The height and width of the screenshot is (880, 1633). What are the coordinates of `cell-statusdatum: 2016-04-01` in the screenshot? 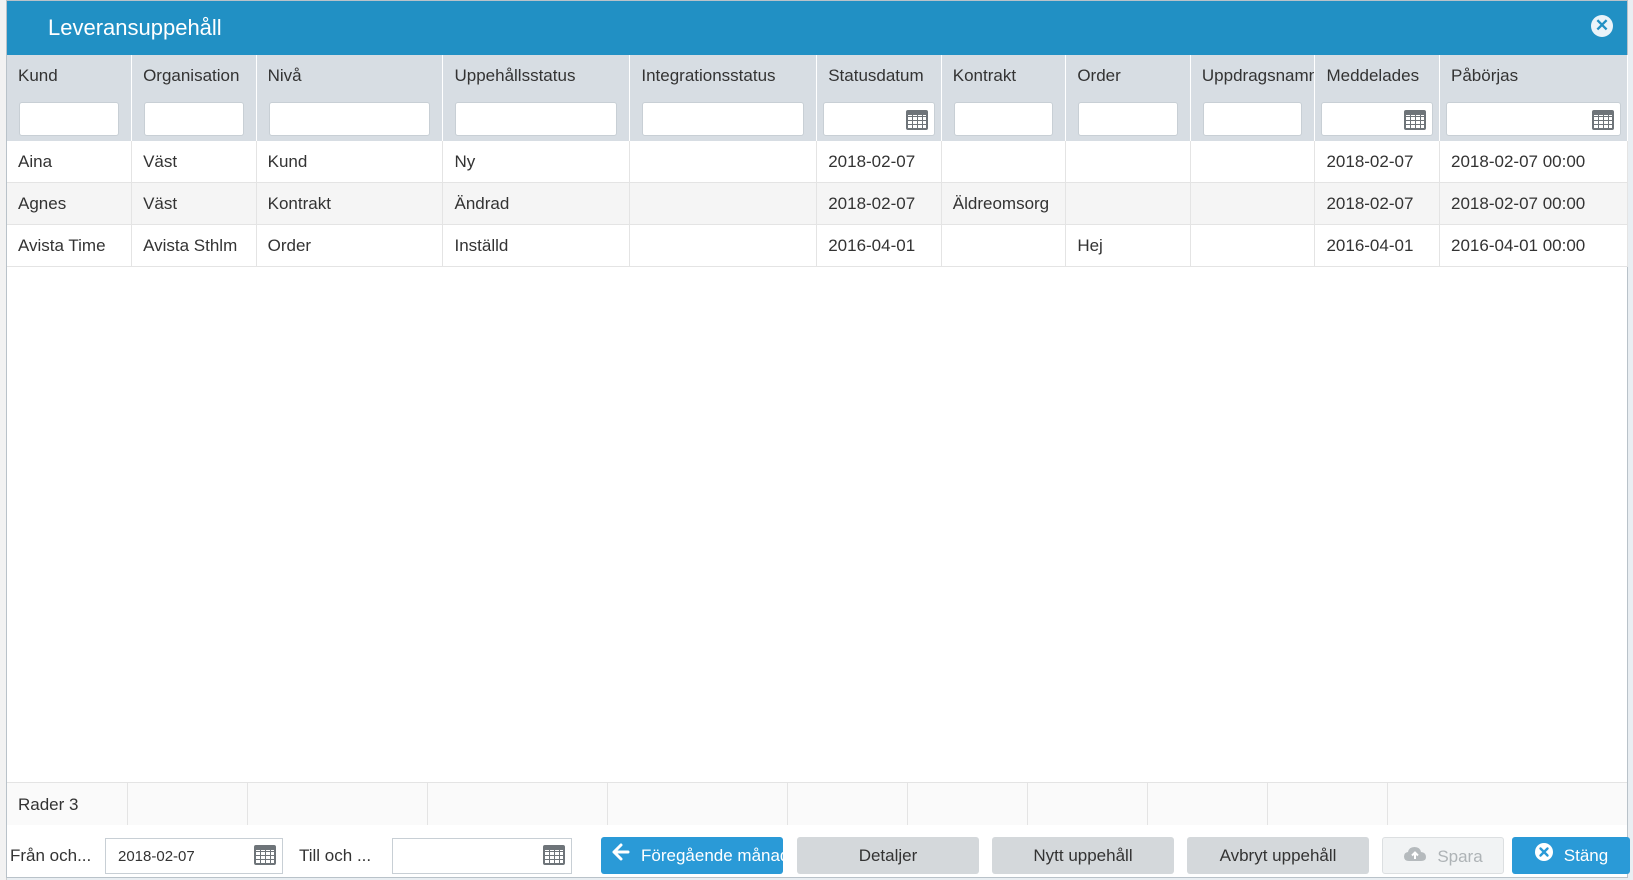 It's located at (879, 245).